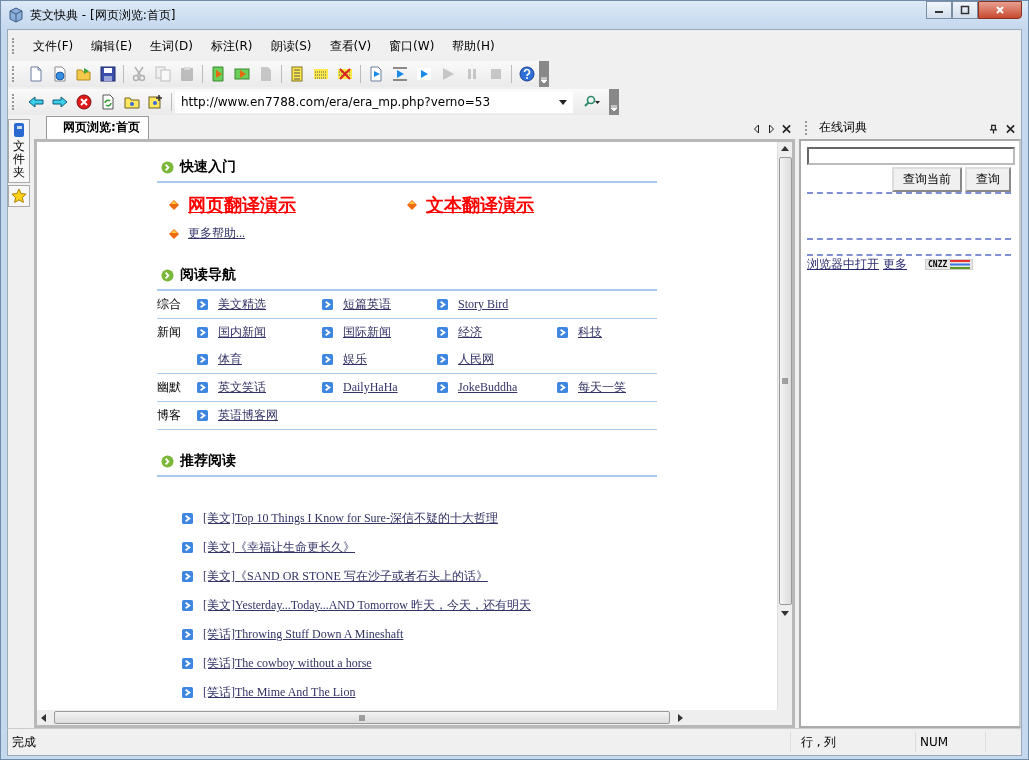 The image size is (1029, 760). Describe the element at coordinates (895, 264) in the screenshot. I see `panel-link: 更多` at that location.